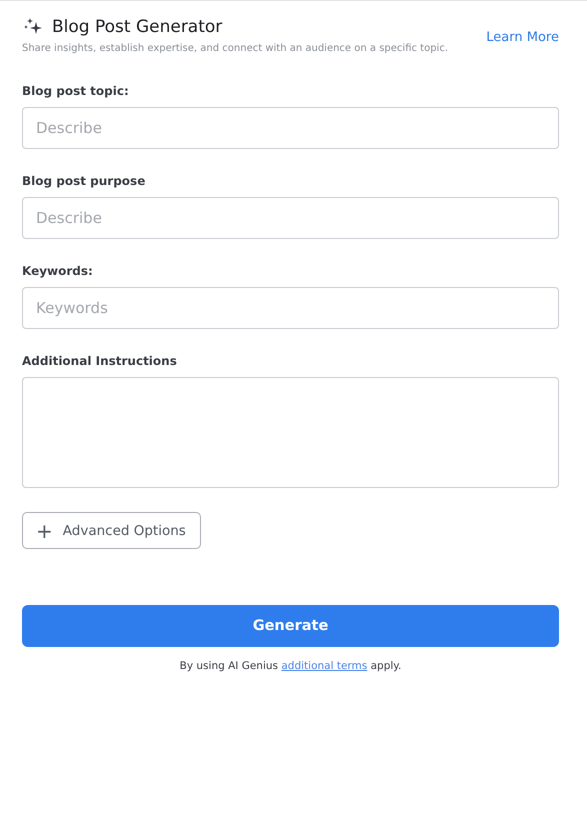  Describe the element at coordinates (100, 361) in the screenshot. I see `field-label: Additional Instructions` at that location.